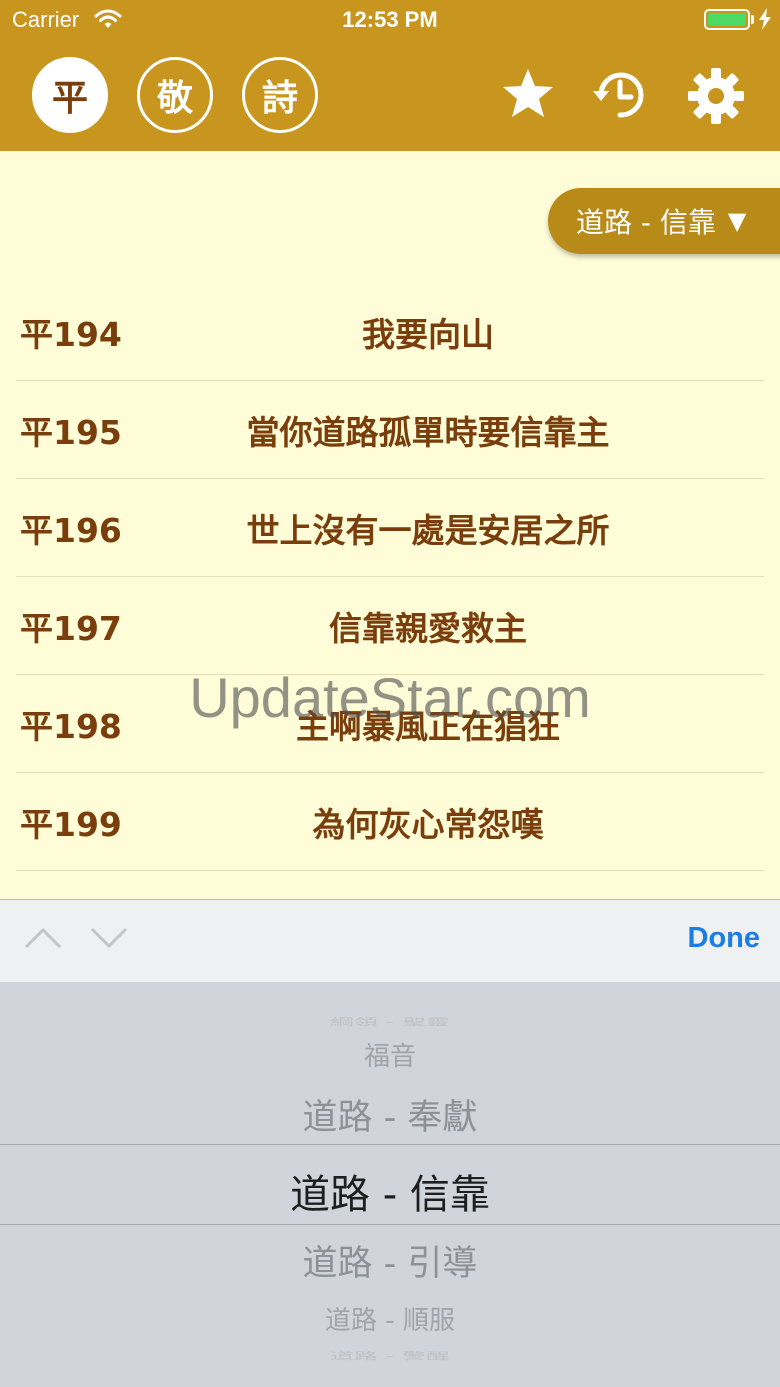  What do you see at coordinates (390, 1260) in the screenshot?
I see `picker-option: 道路 - 引導` at bounding box center [390, 1260].